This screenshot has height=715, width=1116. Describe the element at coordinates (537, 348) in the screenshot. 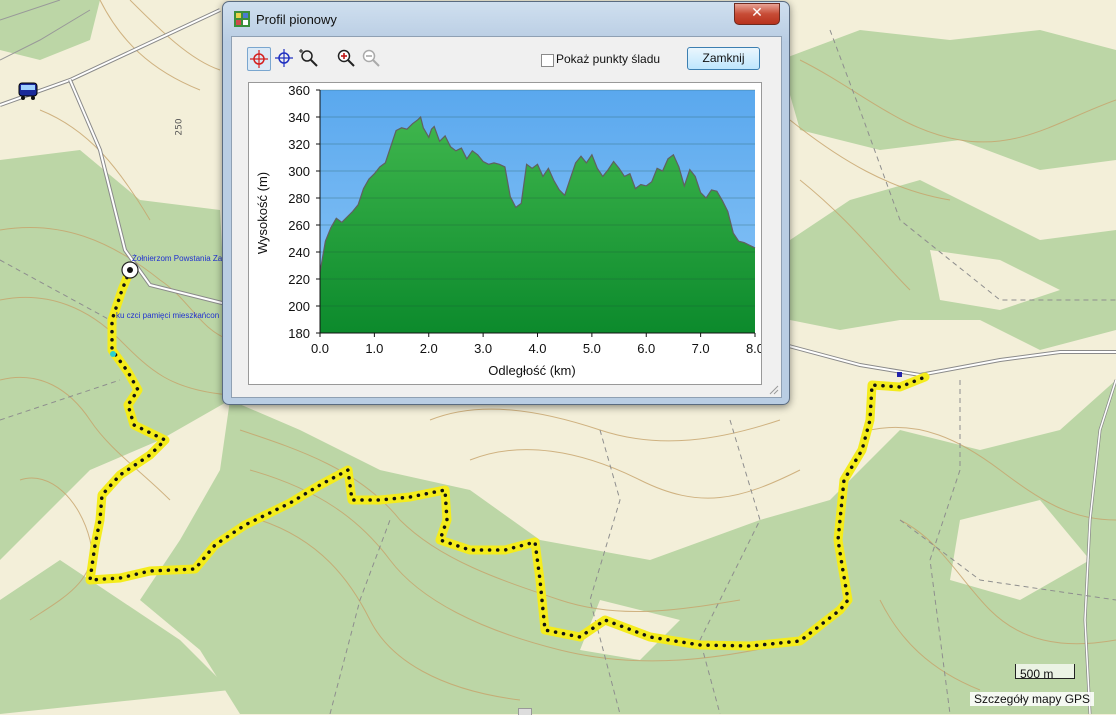

I see `x-tick-label: 4.0` at that location.